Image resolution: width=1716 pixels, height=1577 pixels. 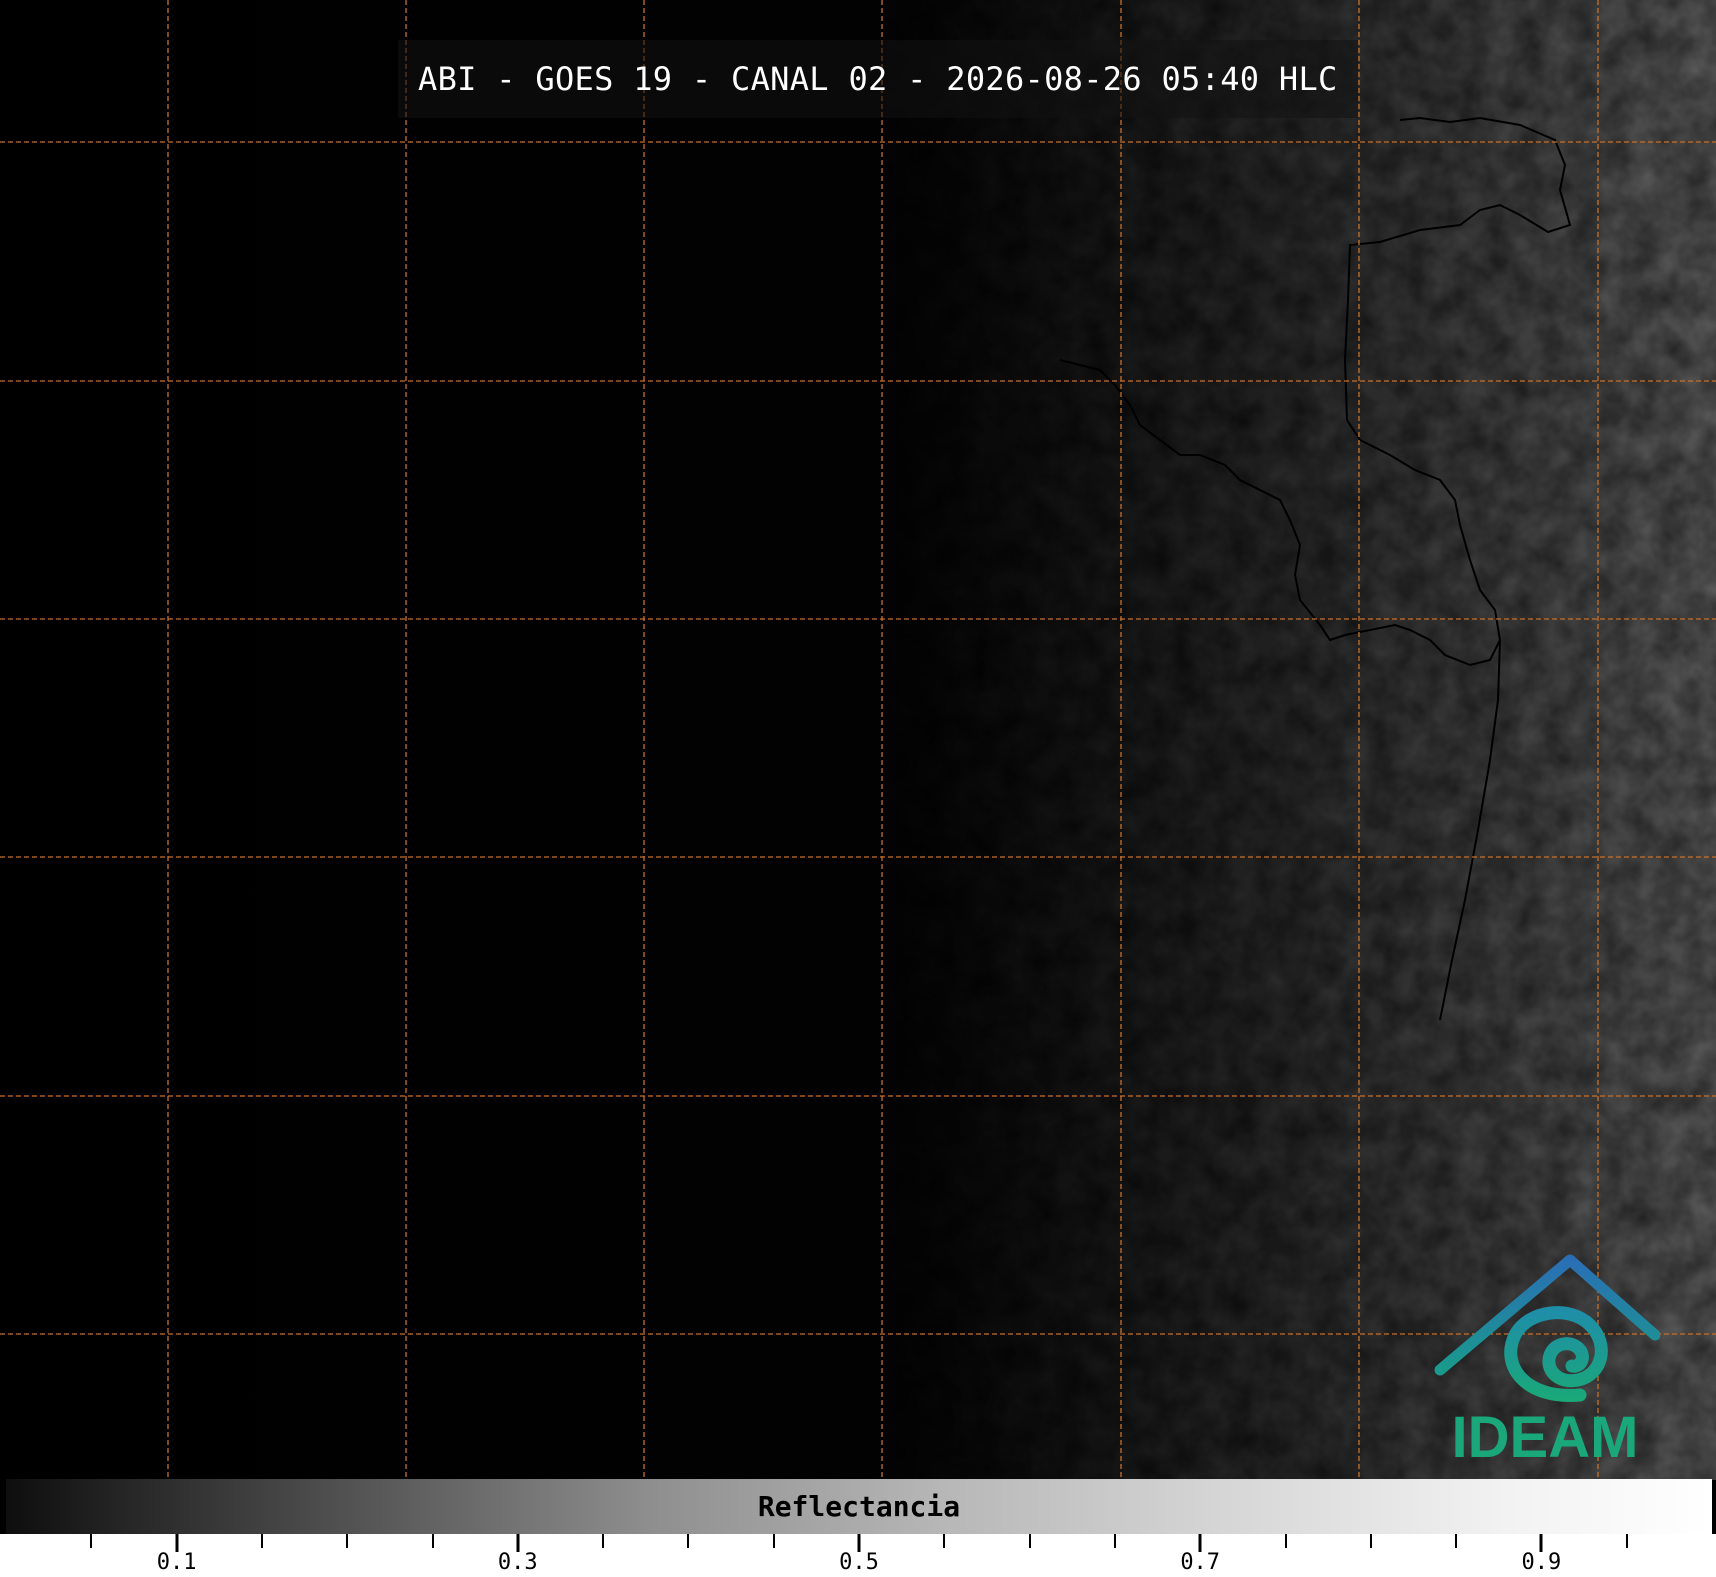 I want to click on logo-text: IDEAM, so click(x=1545, y=1437).